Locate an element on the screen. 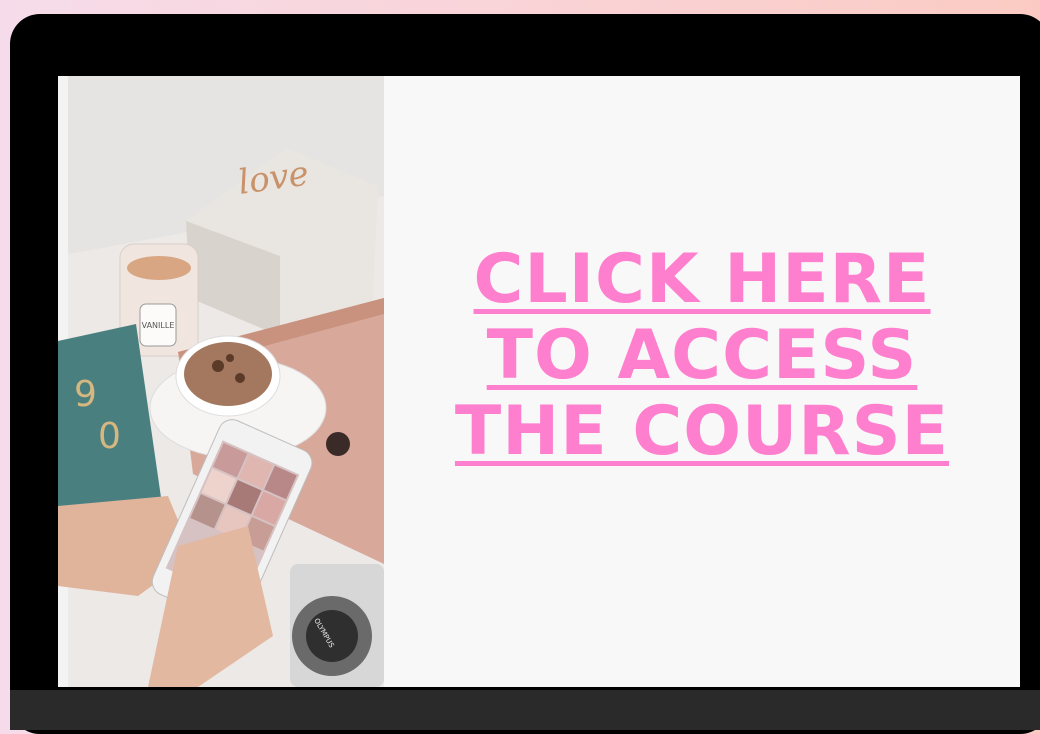 This screenshot has width=1040, height=734. cta-line-2: TO ACCESS is located at coordinates (702, 355).